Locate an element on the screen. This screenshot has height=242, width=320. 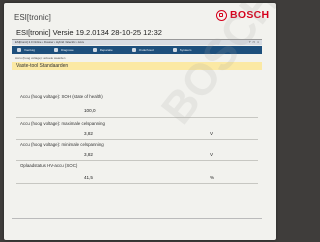
section-title: Vaste-tool Standaarden is located at coordinates (42, 66).